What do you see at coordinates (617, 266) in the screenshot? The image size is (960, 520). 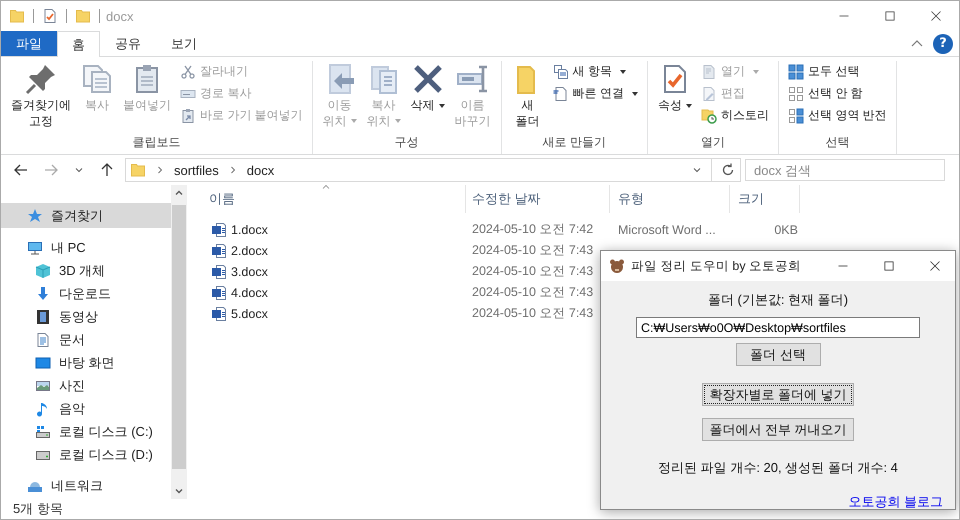 I see `bear-icon` at bounding box center [617, 266].